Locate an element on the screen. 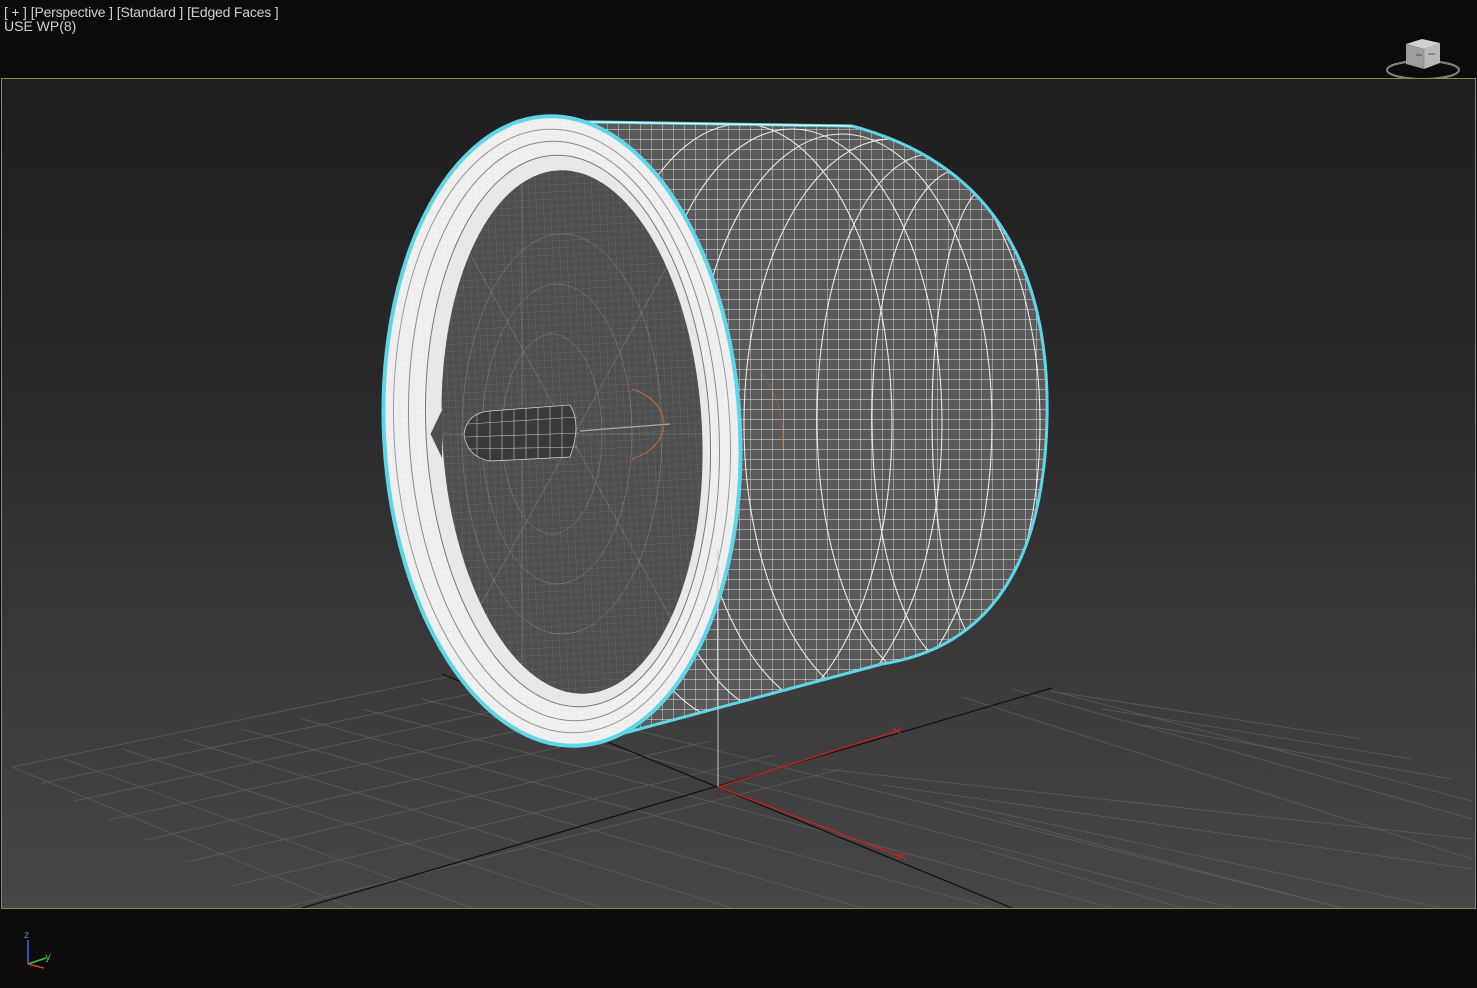 Image resolution: width=1477 pixels, height=988 pixels. viewport-edged-faces-menu: [Edged Faces ] is located at coordinates (233, 12).